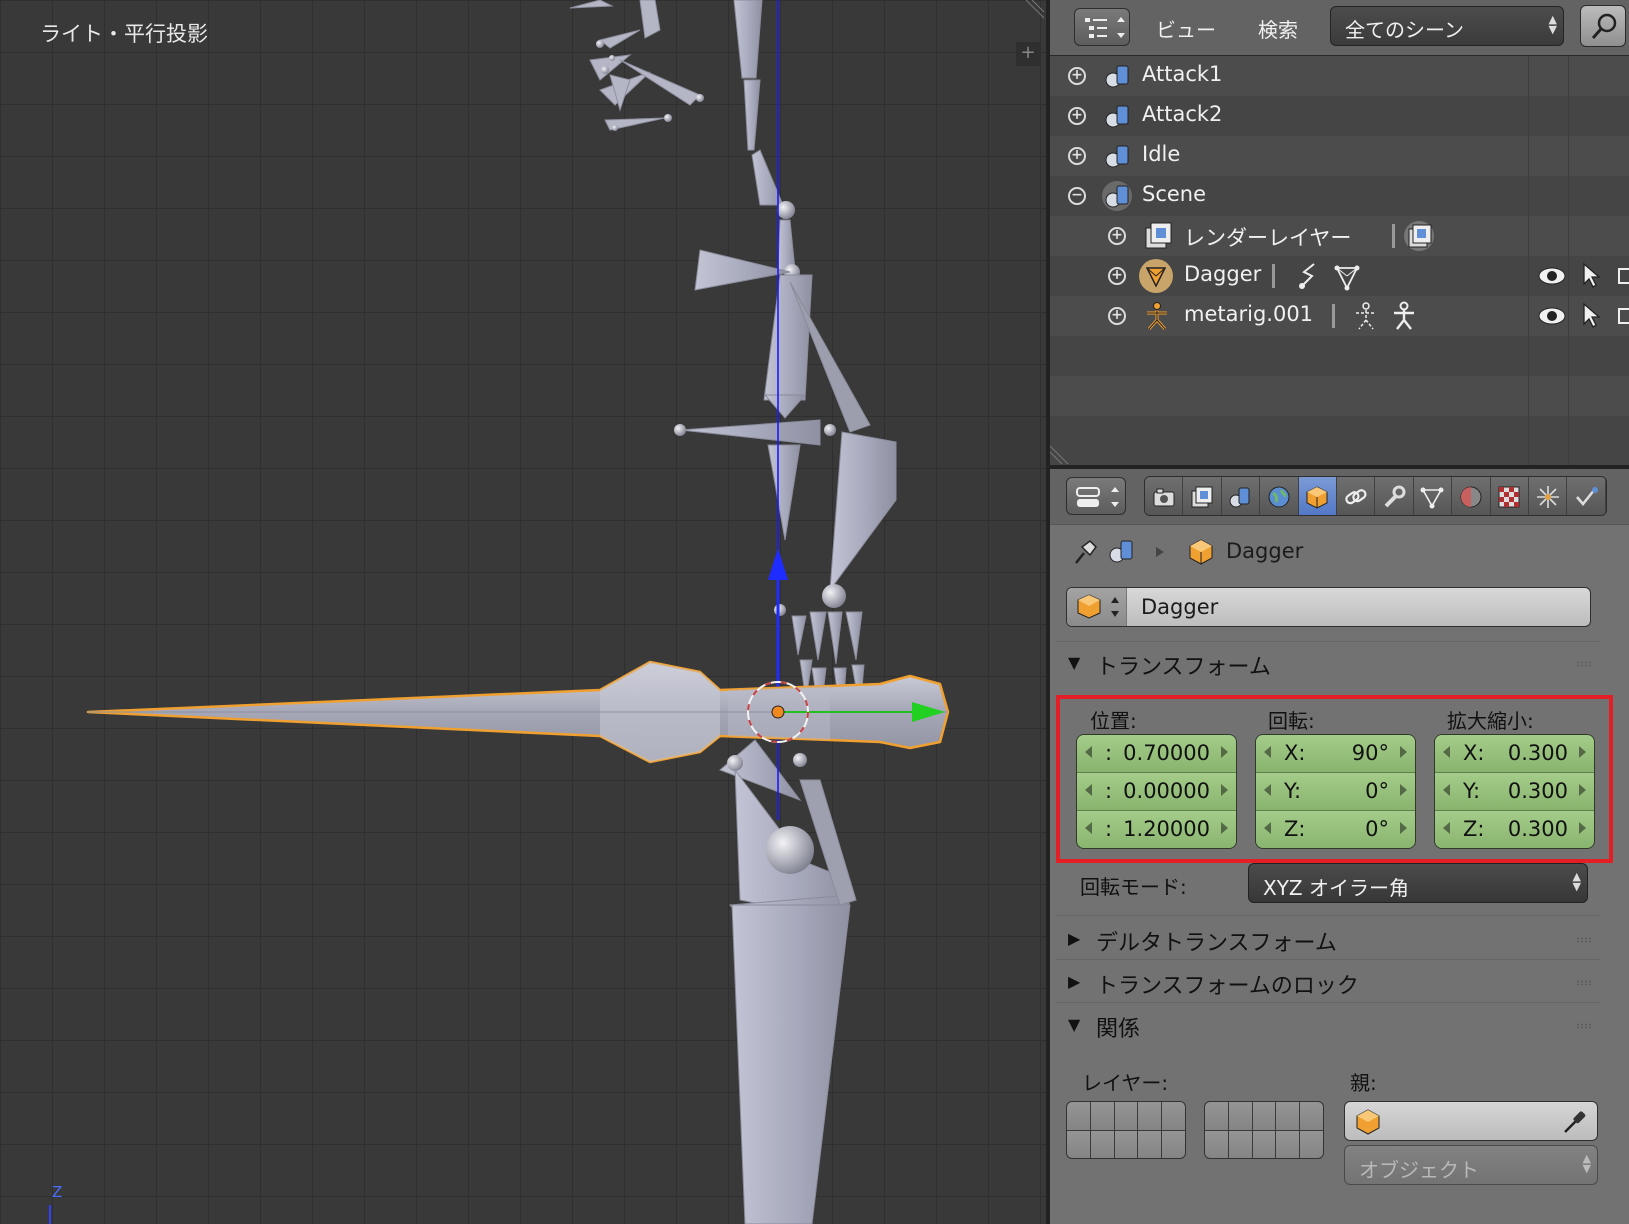 This screenshot has width=1629, height=1224. Describe the element at coordinates (1404, 30) in the screenshot. I see `display-mode-value: 全てのシーン` at that location.